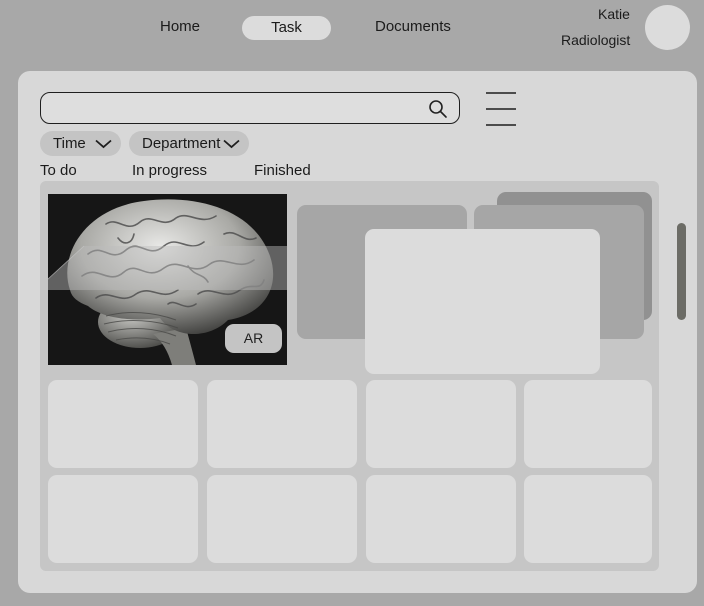  I want to click on search-input, so click(243, 109).